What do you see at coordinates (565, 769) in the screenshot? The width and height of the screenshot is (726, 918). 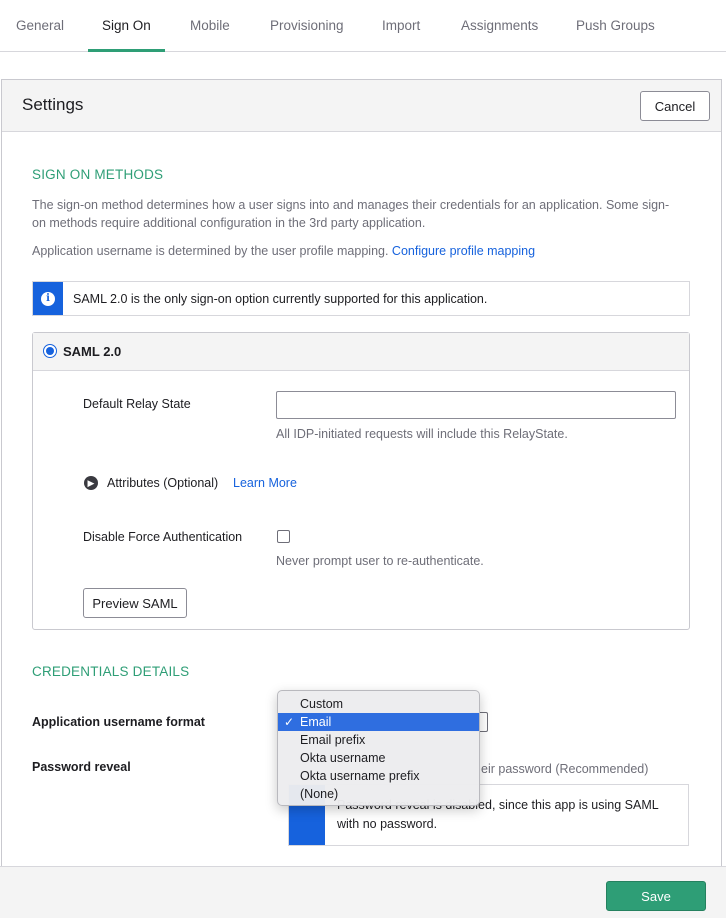 I see `password-reveal-help: eir password (Recommended)` at bounding box center [565, 769].